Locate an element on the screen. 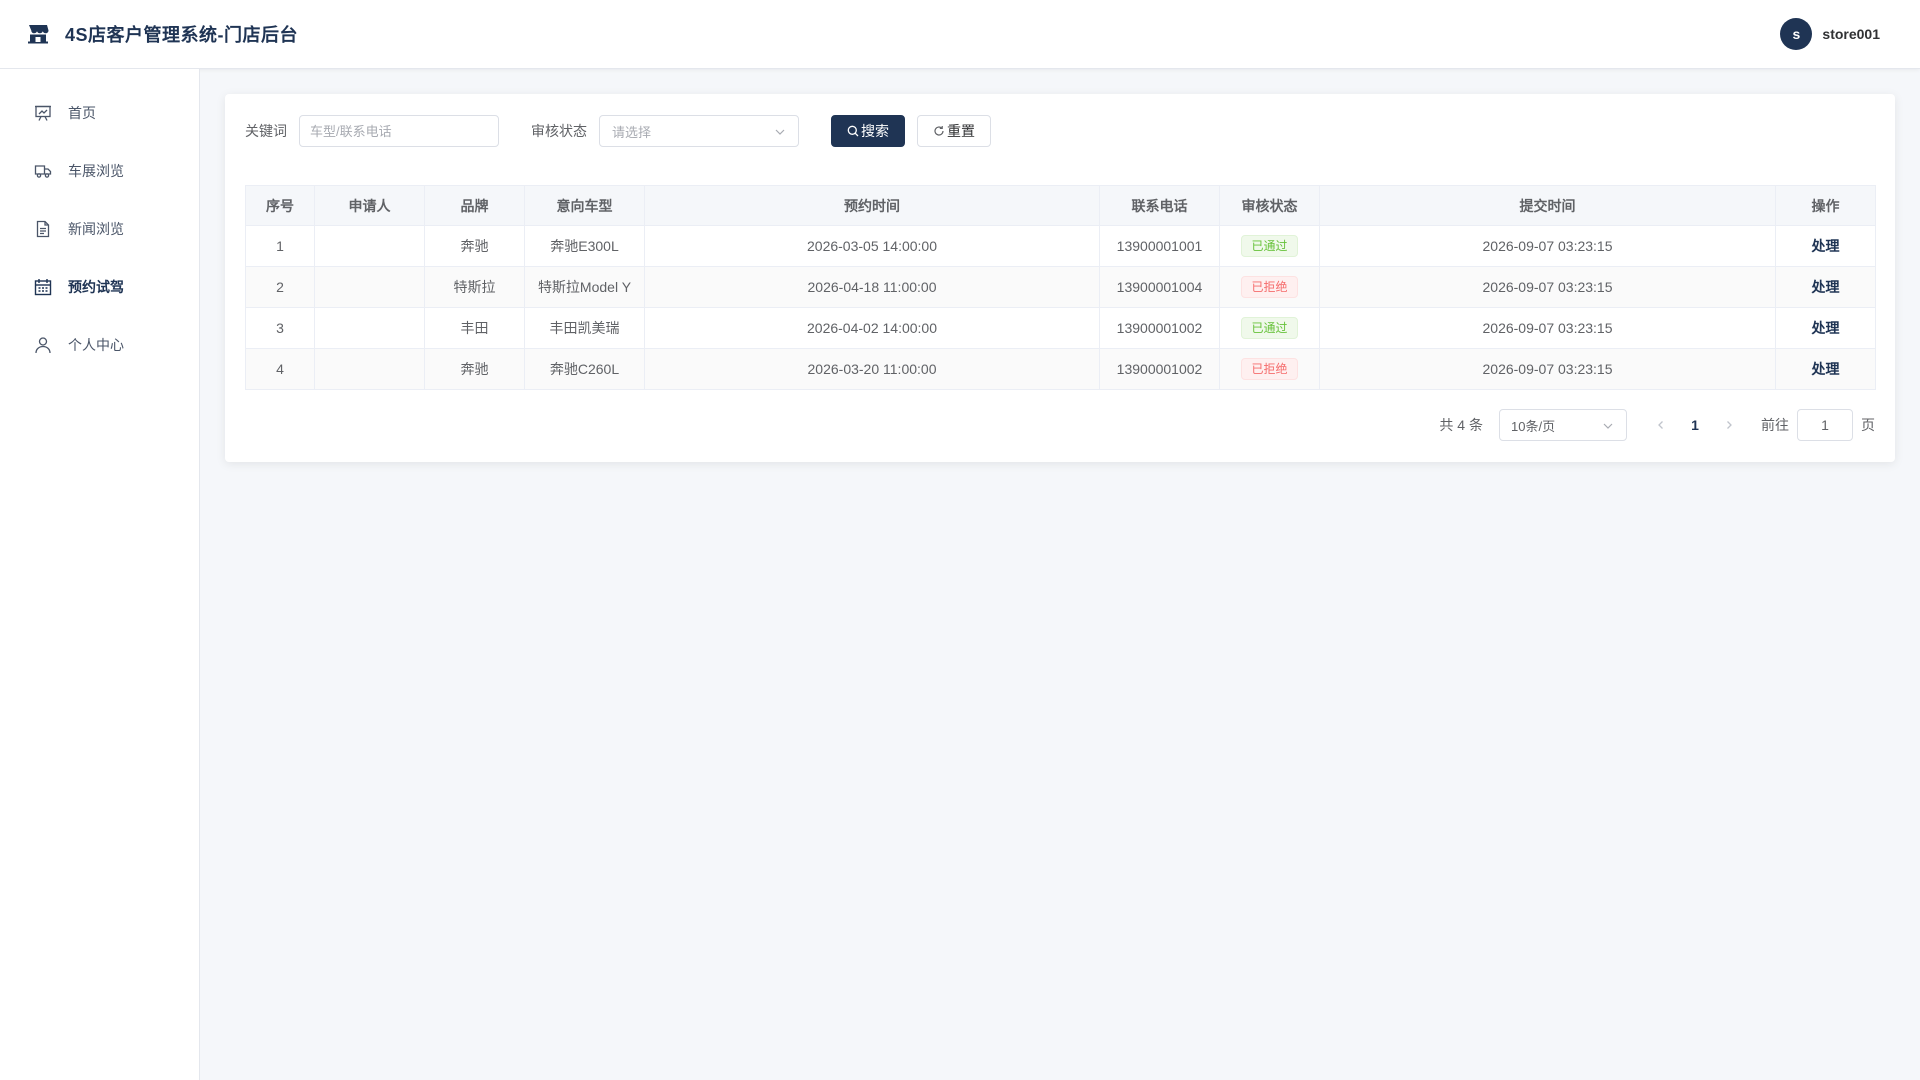  sidebar-item-news: 新闻浏览 is located at coordinates (99, 229).